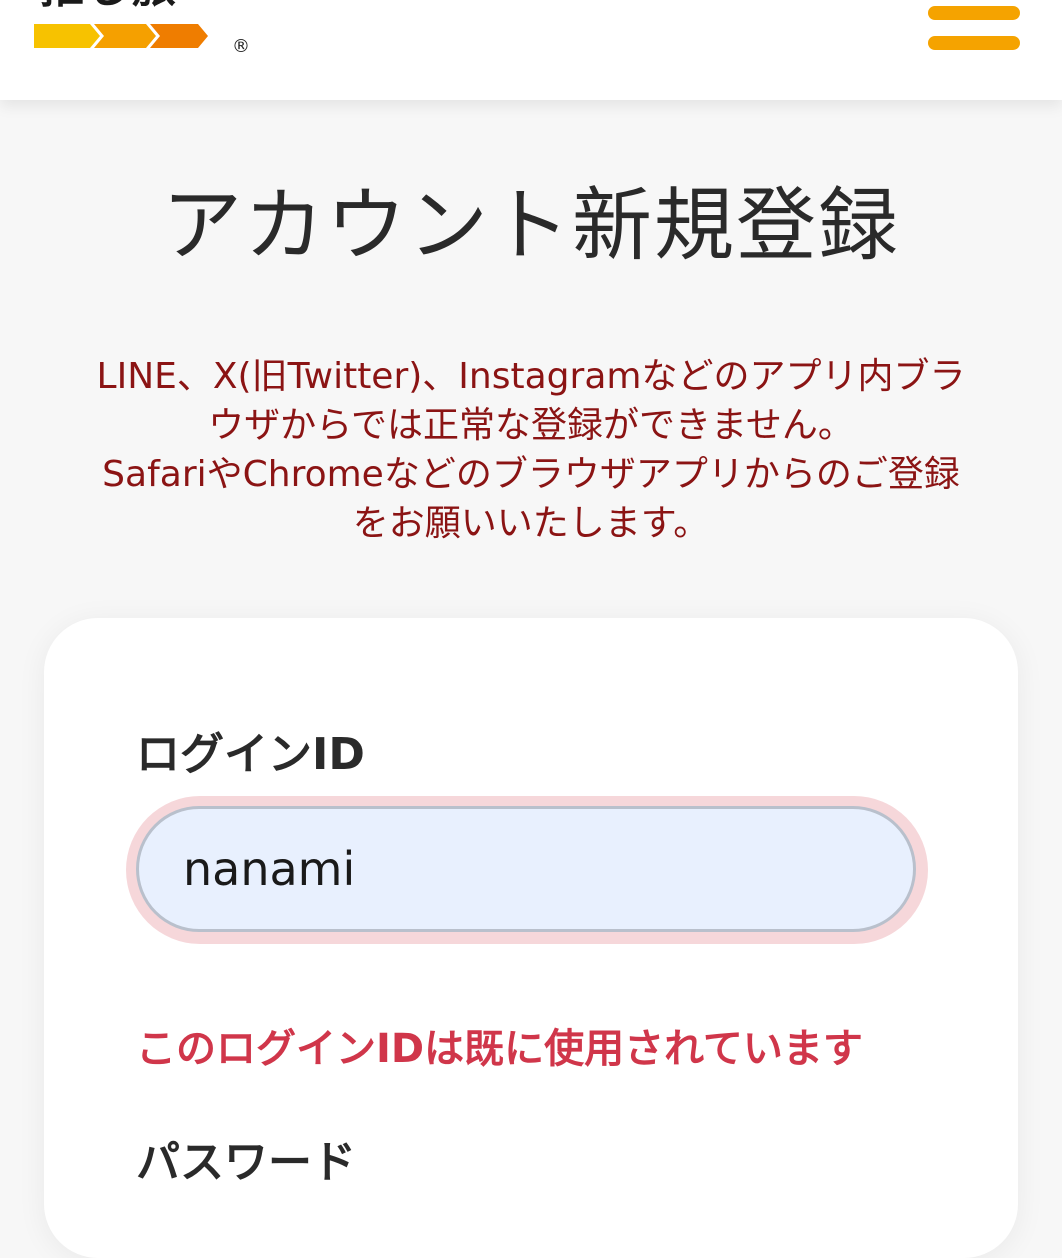 The width and height of the screenshot is (1062, 1258). What do you see at coordinates (241, 46) in the screenshot?
I see `registered-mark: ®` at bounding box center [241, 46].